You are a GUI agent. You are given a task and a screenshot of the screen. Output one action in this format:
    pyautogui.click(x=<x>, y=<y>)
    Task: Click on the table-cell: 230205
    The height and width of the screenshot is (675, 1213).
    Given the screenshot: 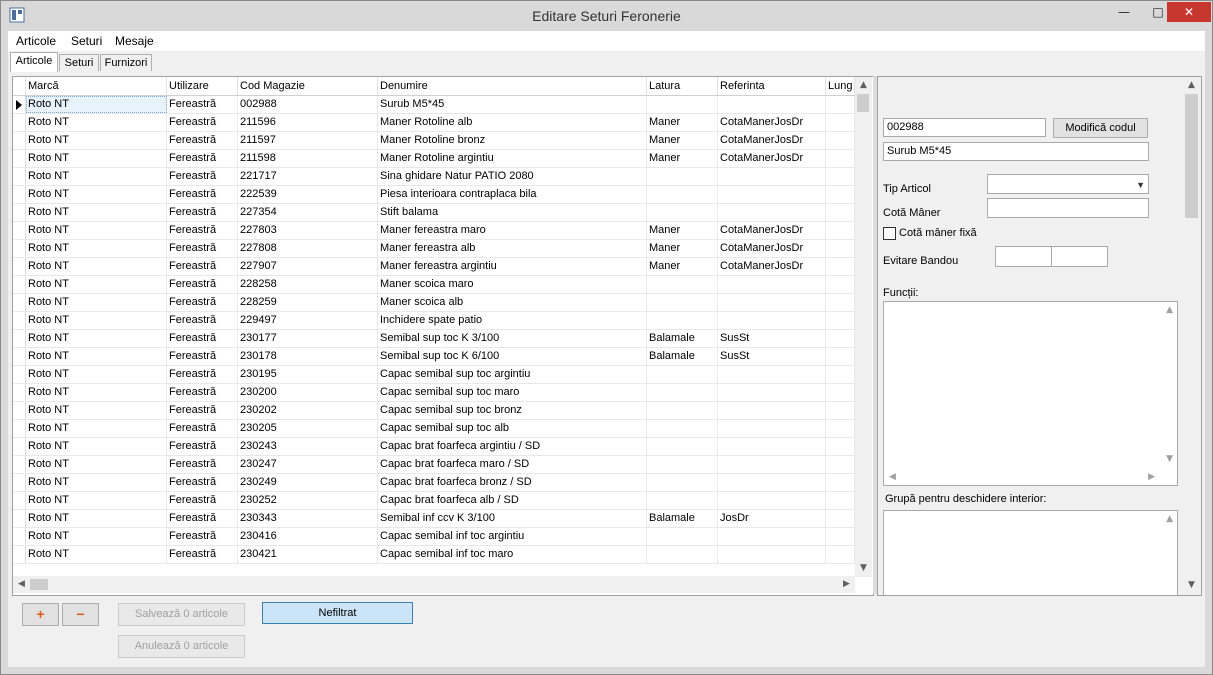 What is the action you would take?
    pyautogui.click(x=308, y=428)
    